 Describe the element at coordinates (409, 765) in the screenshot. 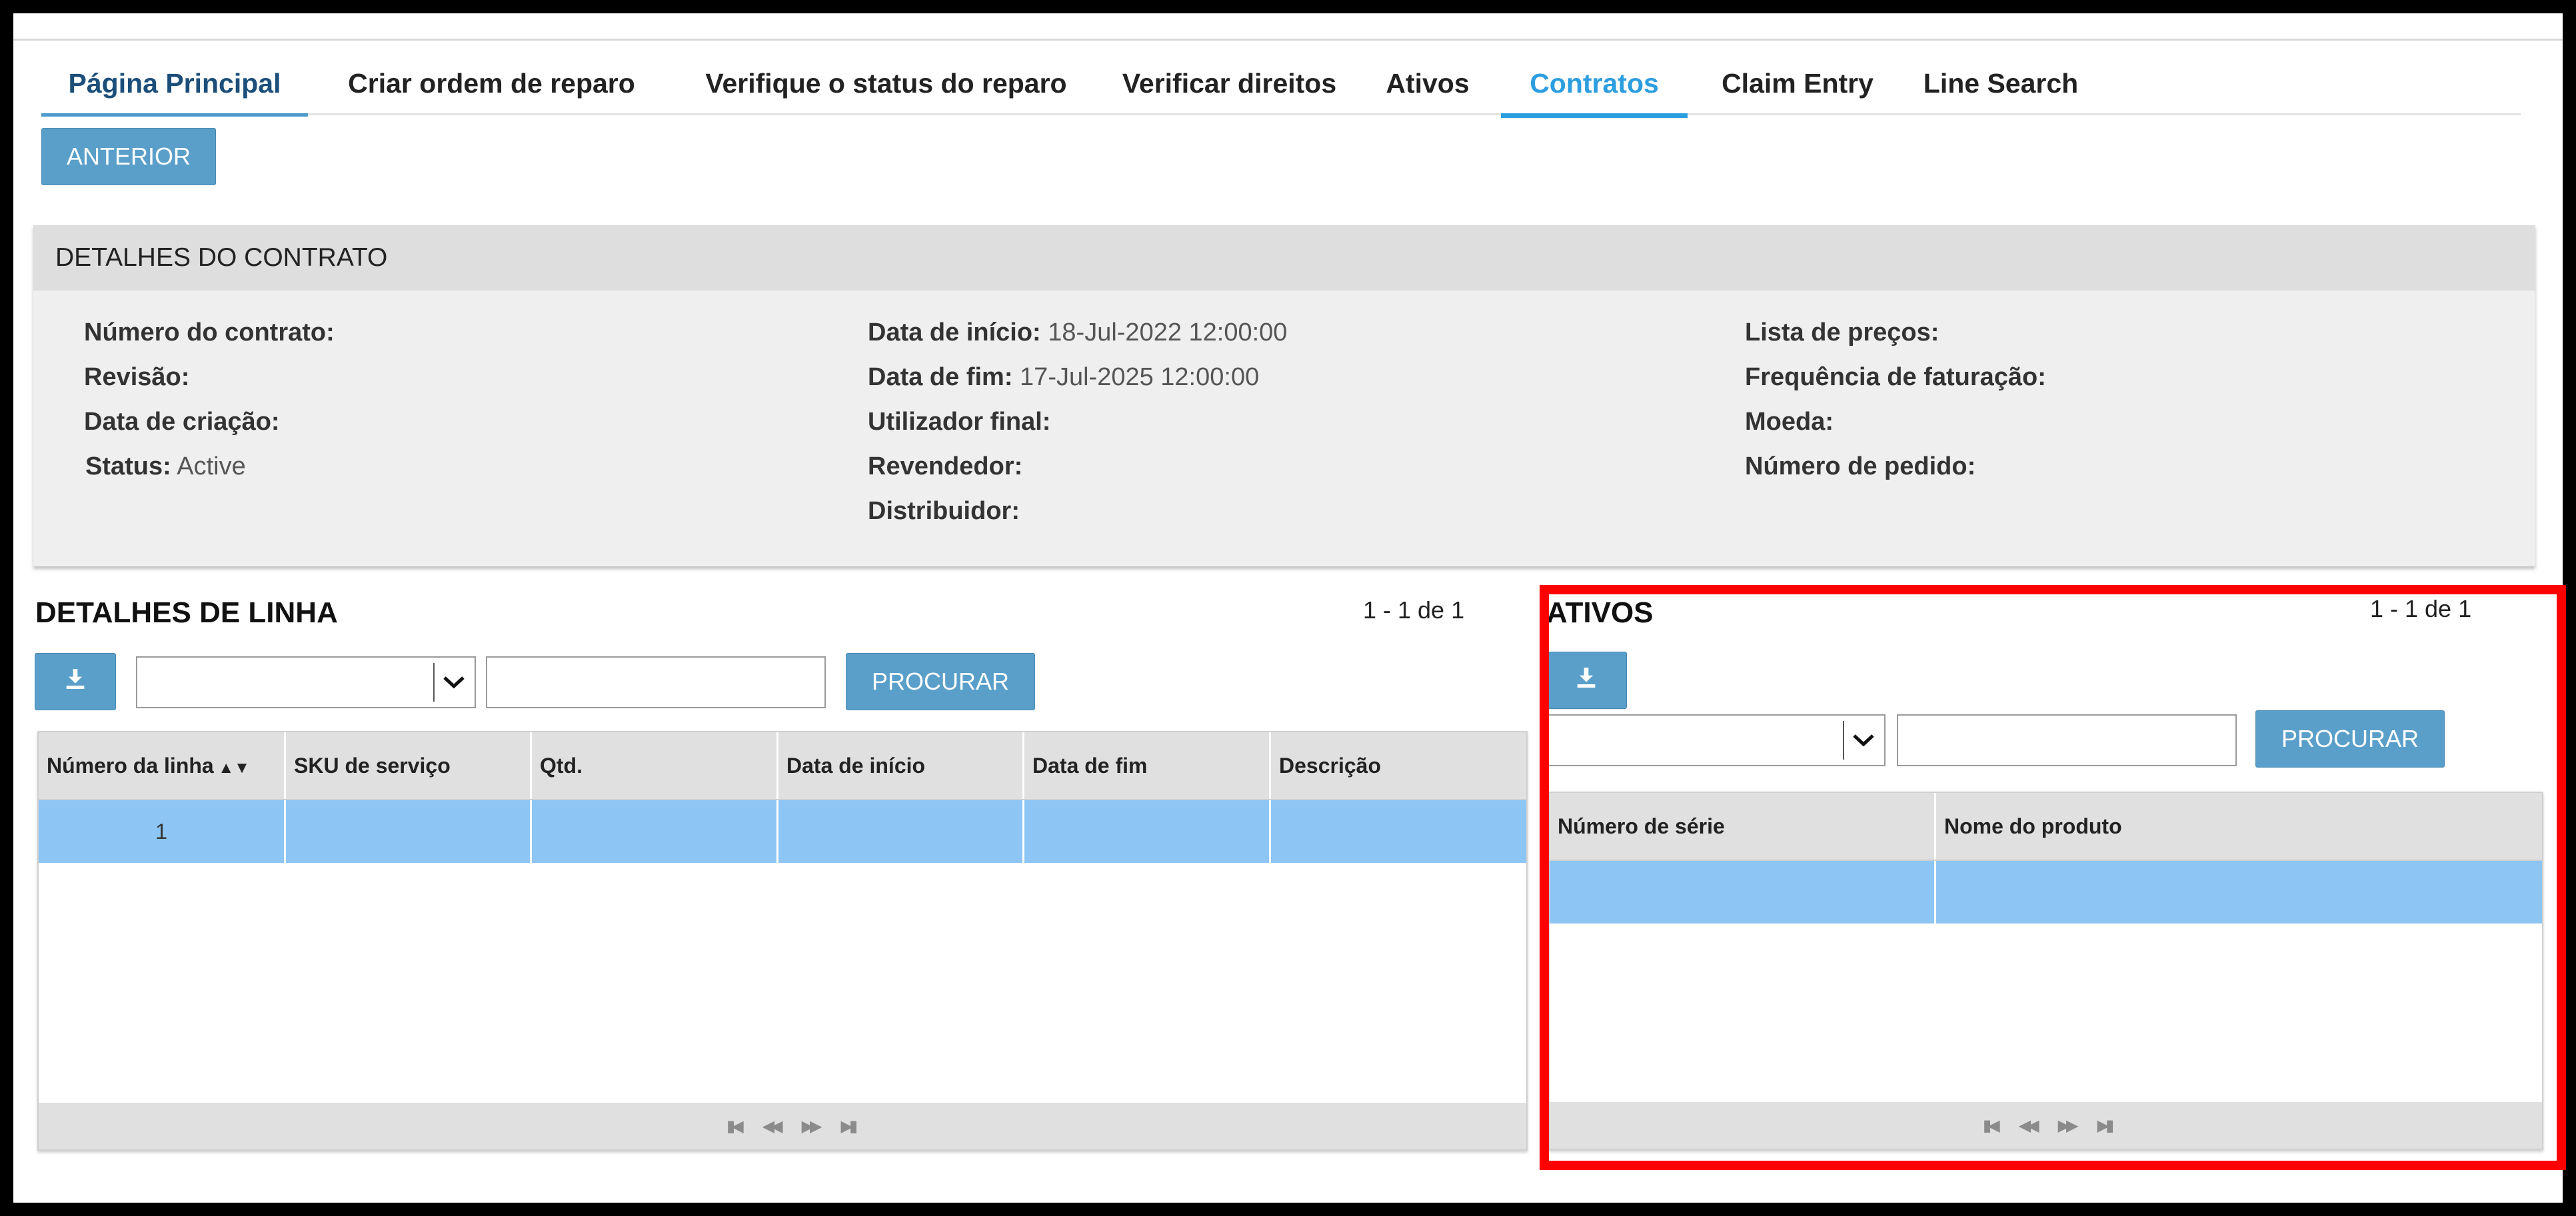

I see `col-header-sku: SKU de serviço` at that location.